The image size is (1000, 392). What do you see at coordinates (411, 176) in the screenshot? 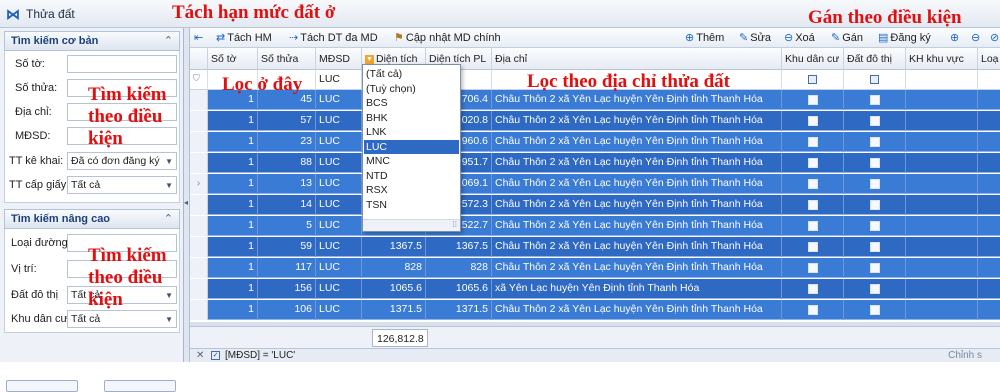
I see `dropdown-option: NTD` at bounding box center [411, 176].